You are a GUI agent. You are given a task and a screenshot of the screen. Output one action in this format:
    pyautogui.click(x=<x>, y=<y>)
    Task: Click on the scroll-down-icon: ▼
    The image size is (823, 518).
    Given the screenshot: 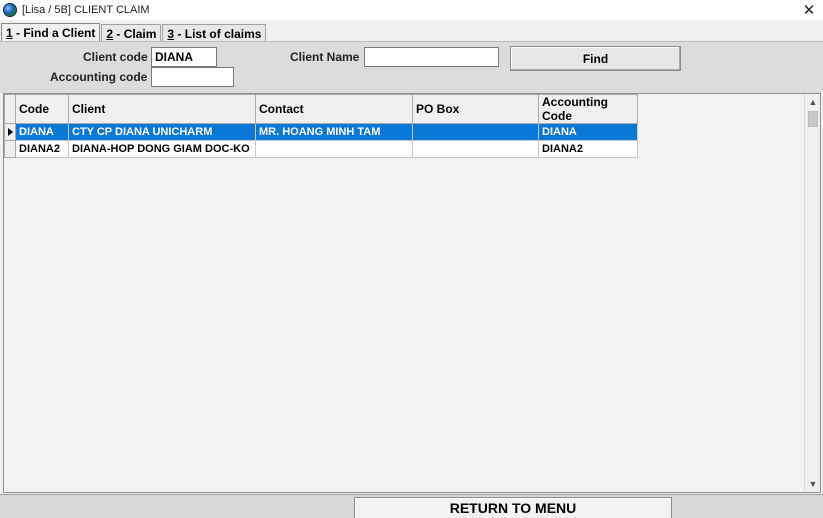 What is the action you would take?
    pyautogui.click(x=813, y=484)
    